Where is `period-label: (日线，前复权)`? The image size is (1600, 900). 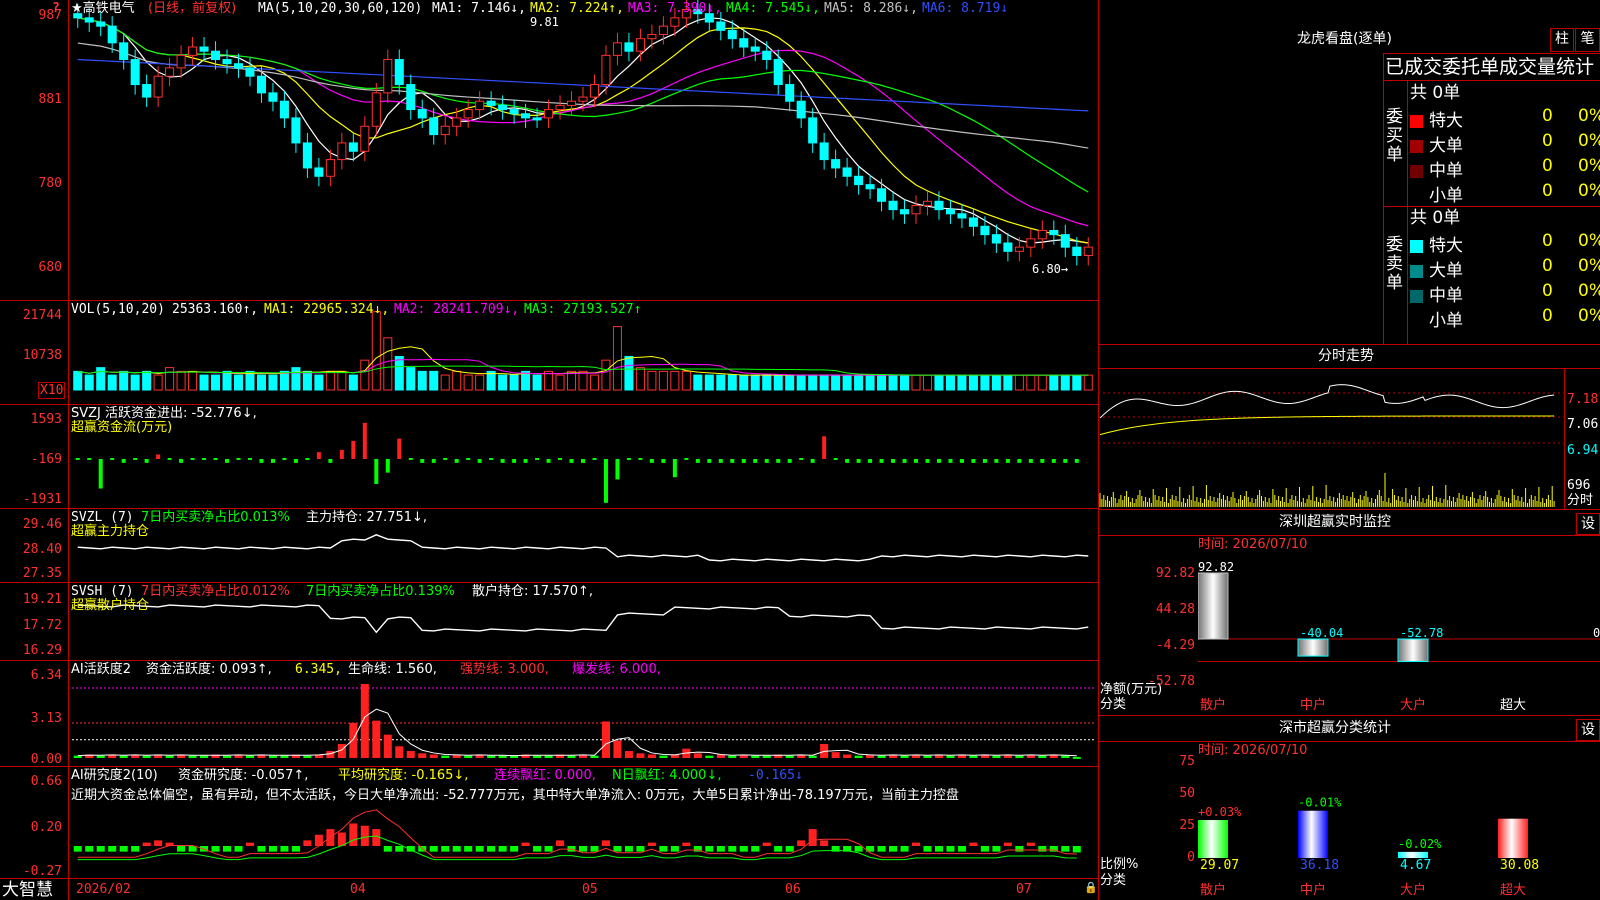
period-label: (日线，前复权) is located at coordinates (192, 8).